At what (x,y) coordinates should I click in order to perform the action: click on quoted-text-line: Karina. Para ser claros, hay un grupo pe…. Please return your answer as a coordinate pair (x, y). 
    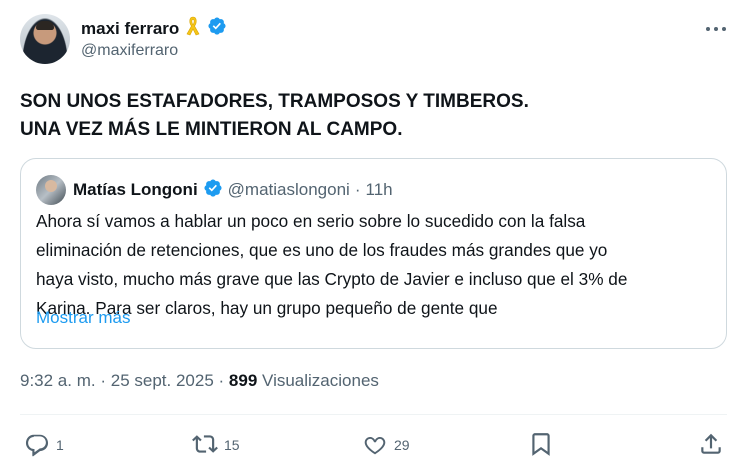
    Looking at the image, I should click on (267, 308).